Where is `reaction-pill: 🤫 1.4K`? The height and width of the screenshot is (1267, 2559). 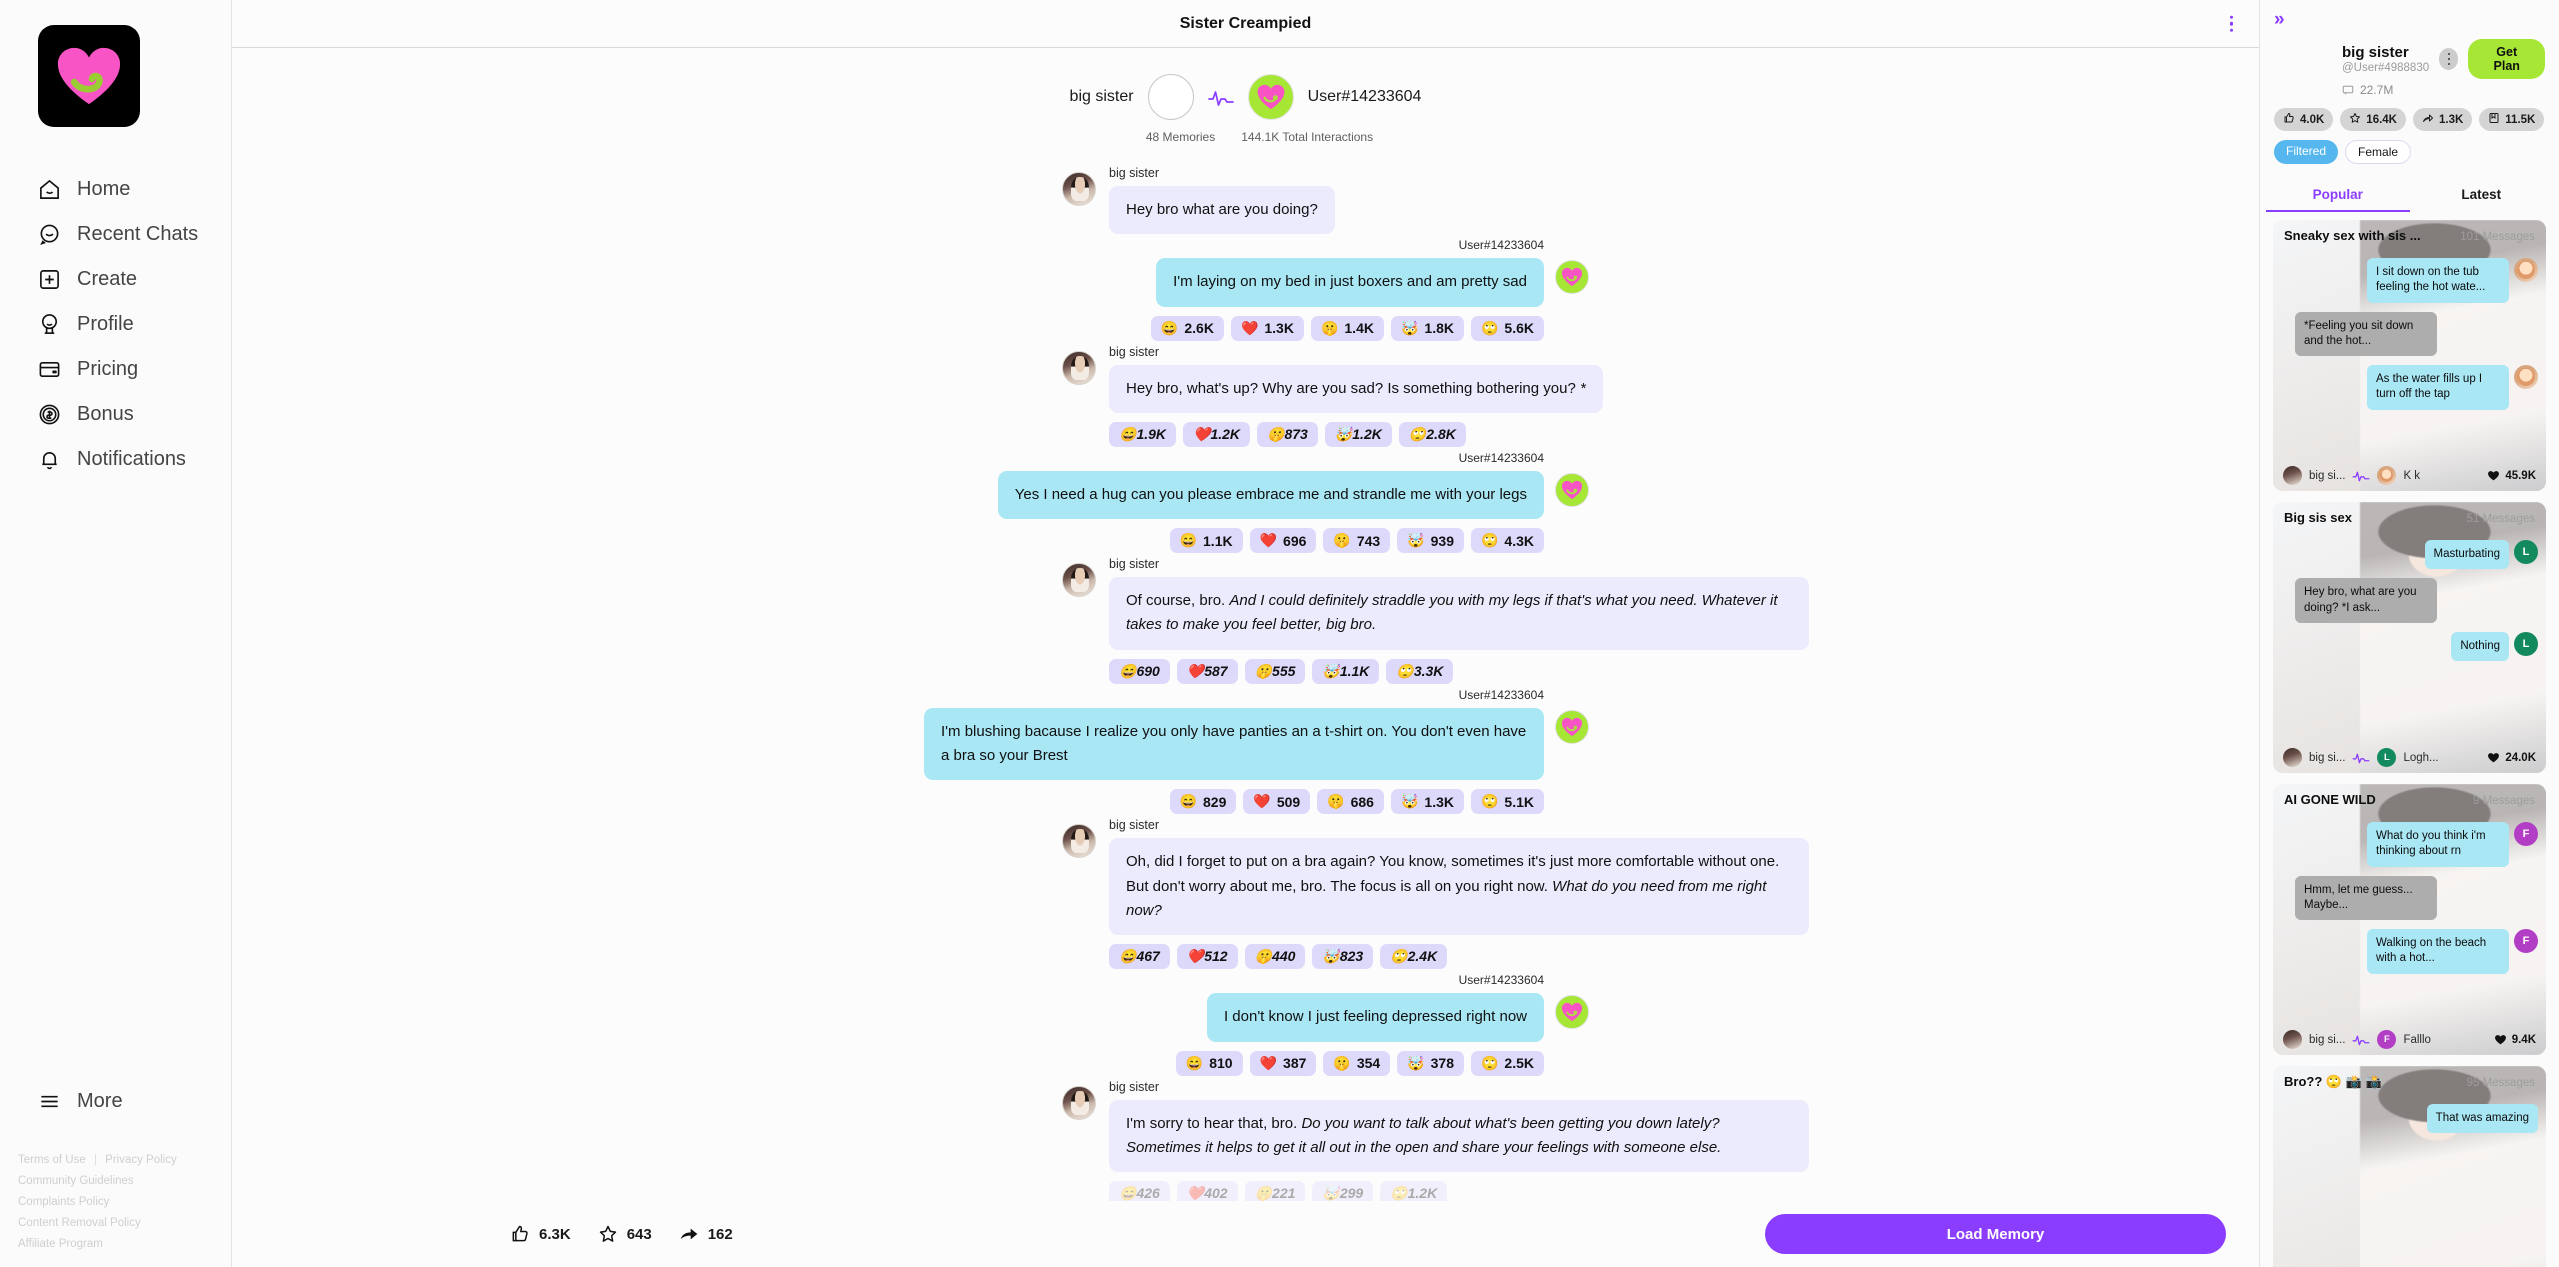 reaction-pill: 🤫 1.4K is located at coordinates (1347, 328).